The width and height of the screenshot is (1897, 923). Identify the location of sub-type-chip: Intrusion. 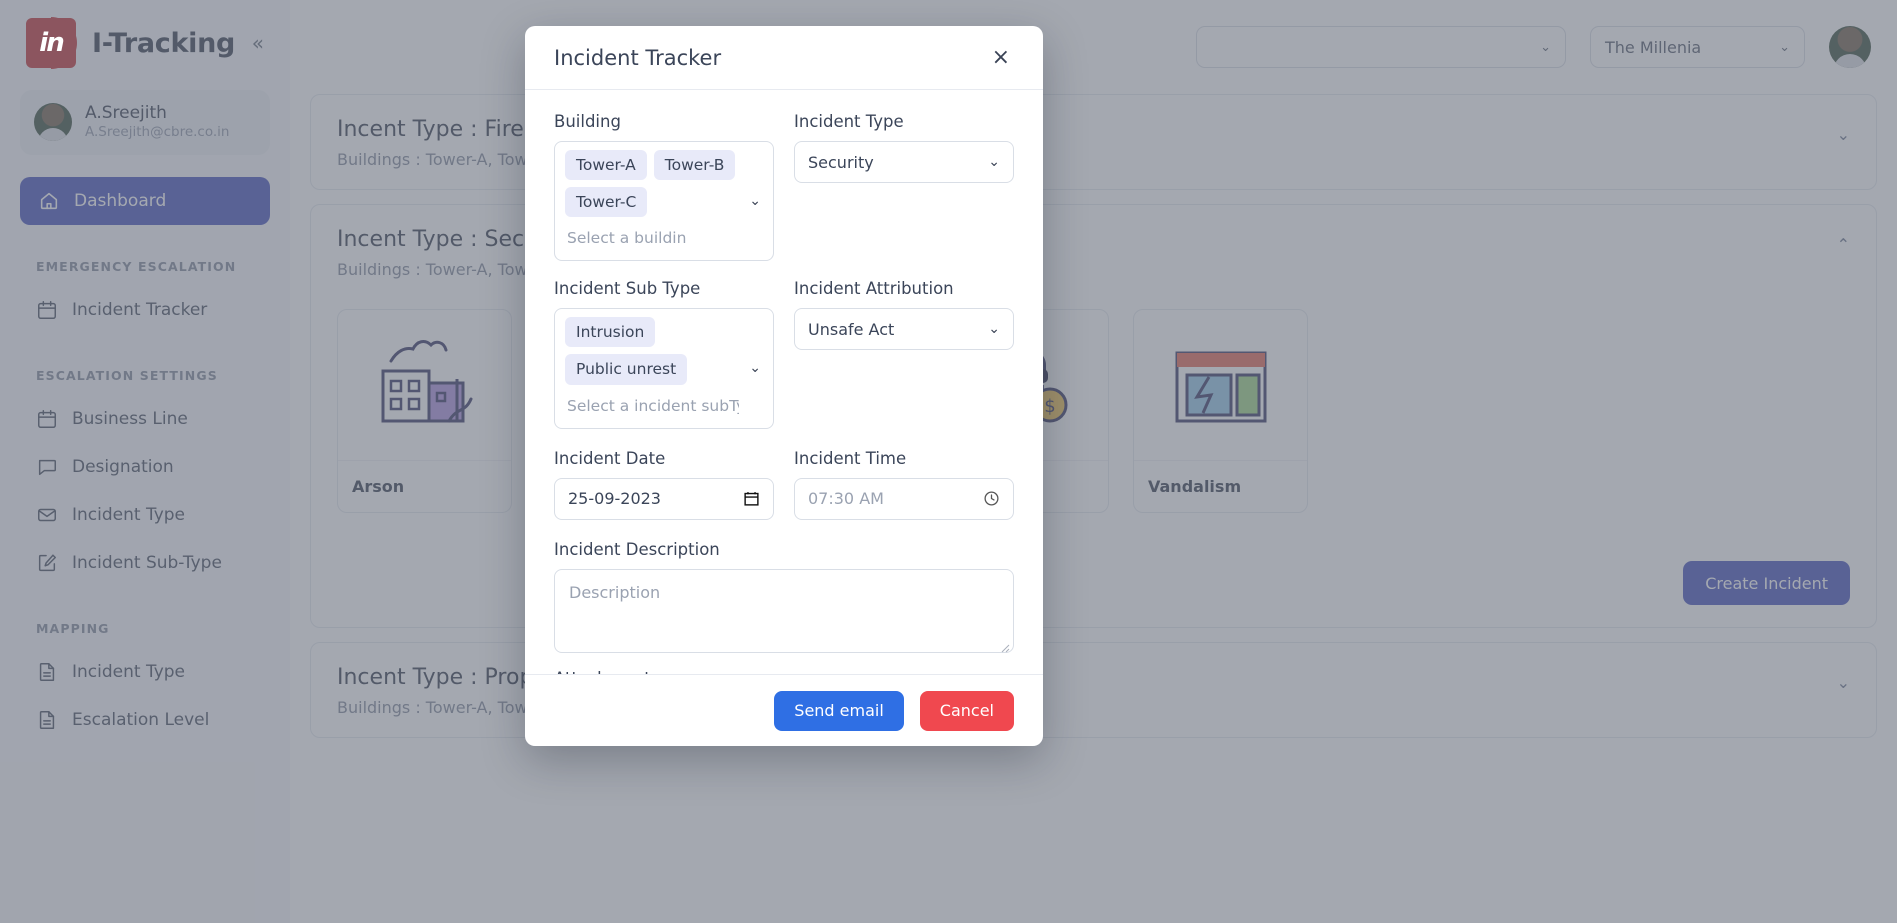
(610, 332).